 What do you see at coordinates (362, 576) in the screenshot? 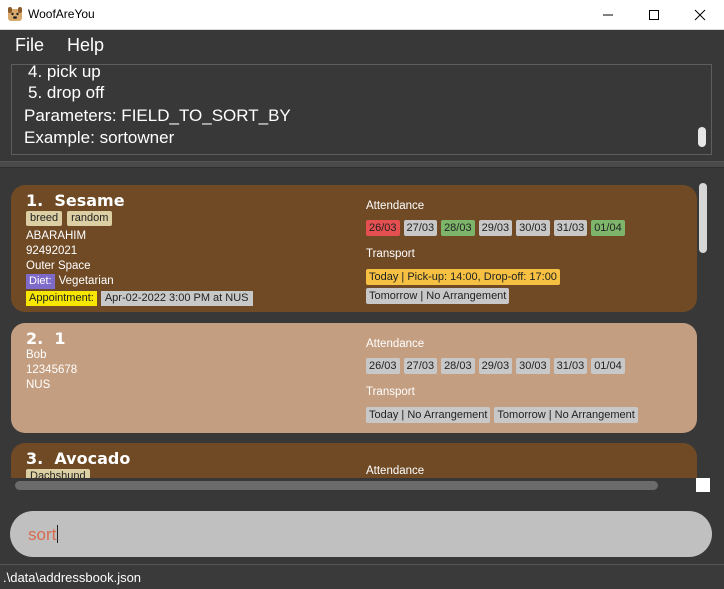
I see `status-bar: .\data\addressbook.json` at bounding box center [362, 576].